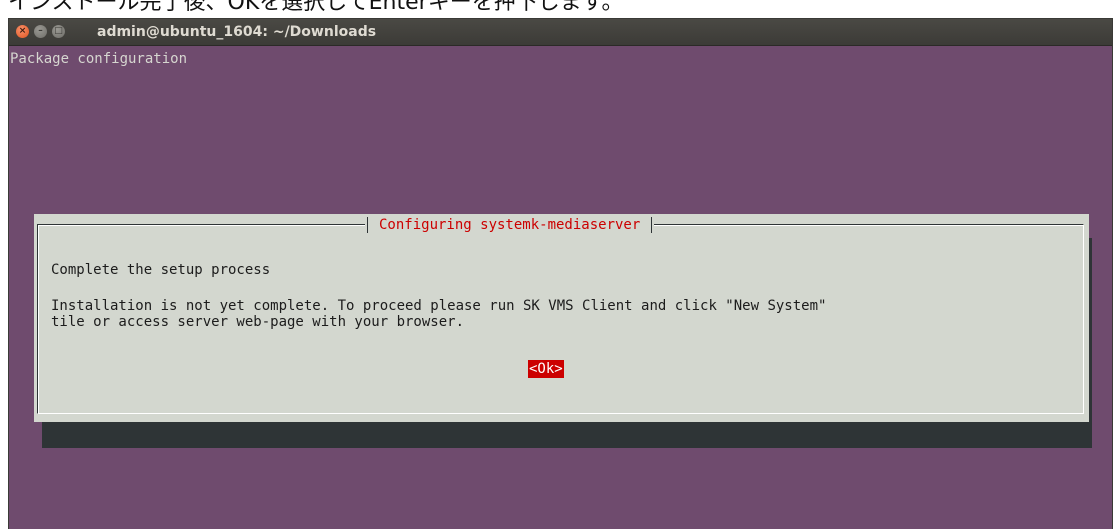 Image resolution: width=1115 pixels, height=529 pixels. I want to click on dialog-title: Configuring systemk-mediaserver, so click(510, 225).